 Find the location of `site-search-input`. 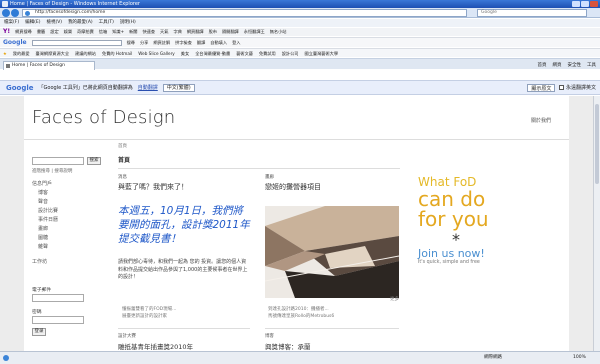

site-search-input is located at coordinates (58, 161).